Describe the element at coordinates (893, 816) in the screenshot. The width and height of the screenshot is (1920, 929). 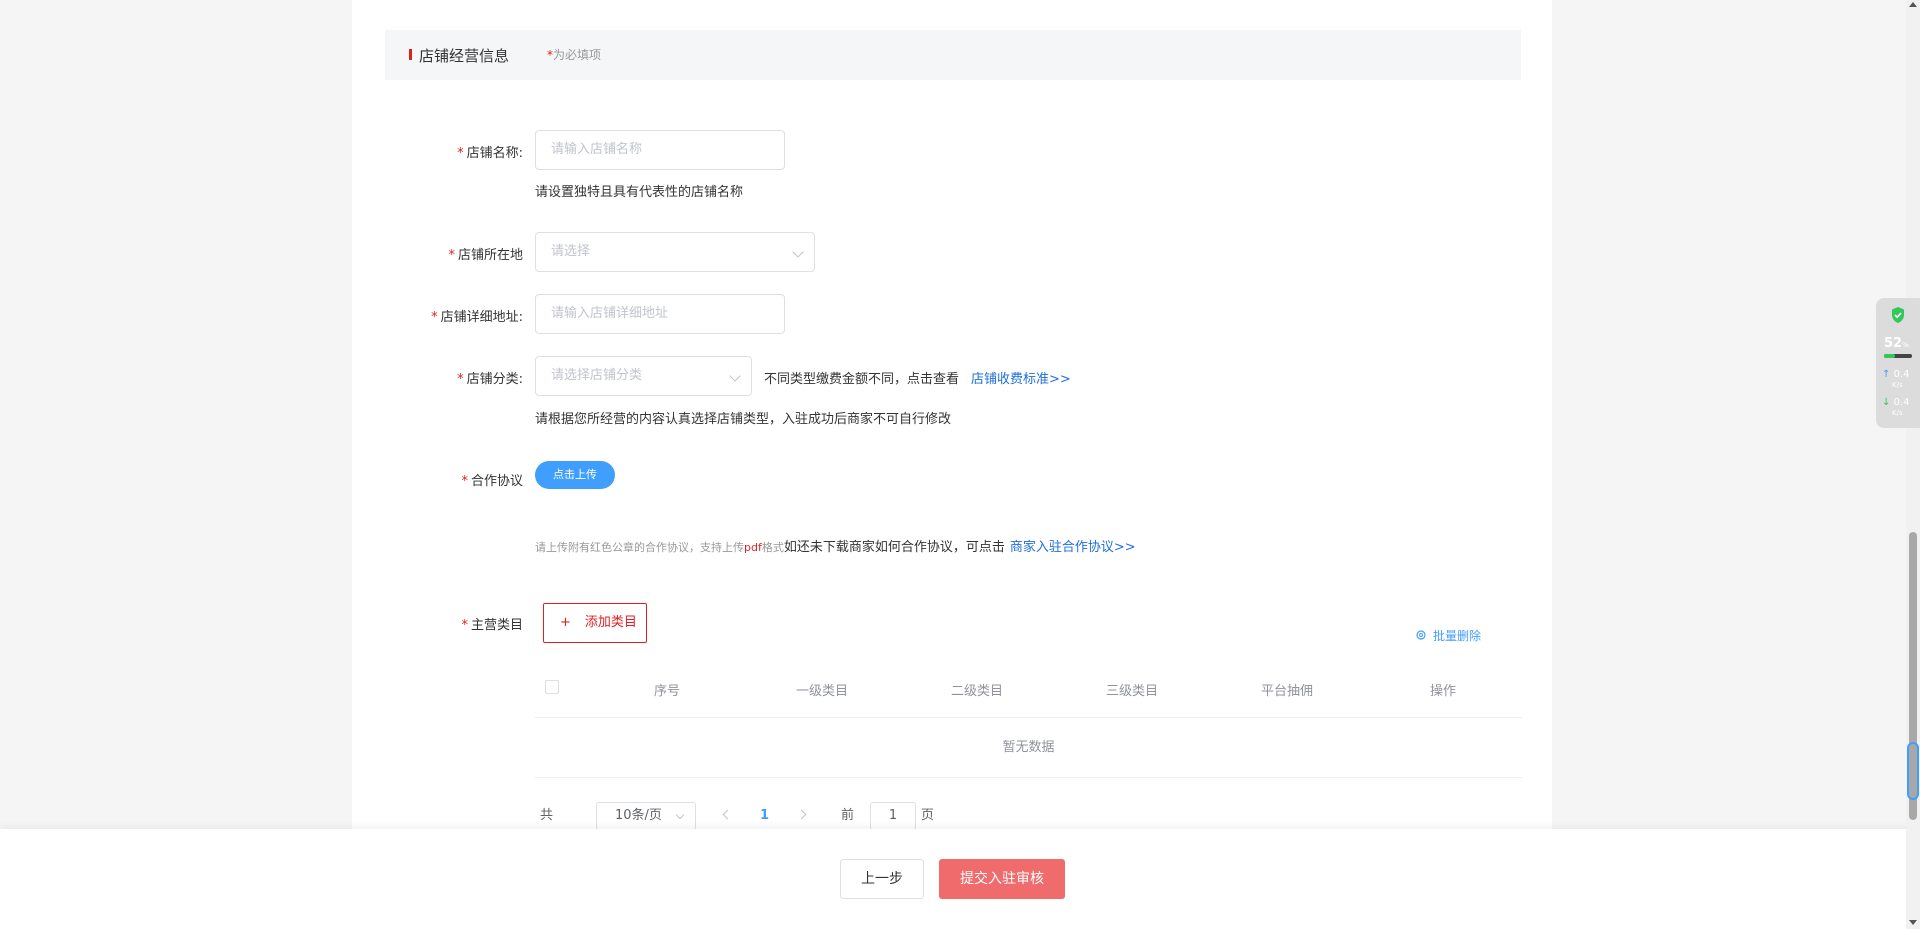
I see `goto-page-input: 1` at that location.